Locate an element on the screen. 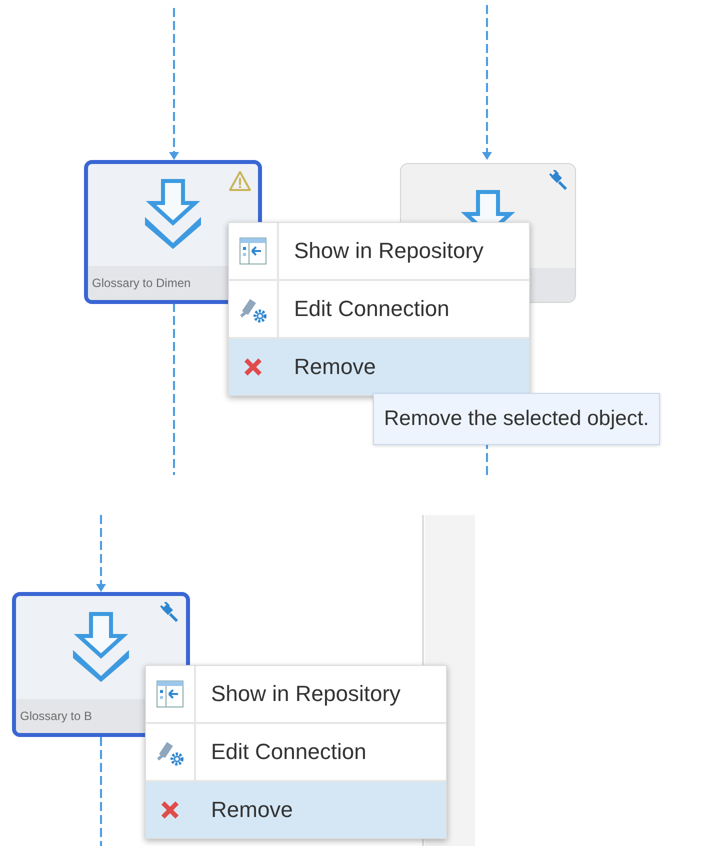 The width and height of the screenshot is (722, 846). node-label: Glossary to B is located at coordinates (56, 716).